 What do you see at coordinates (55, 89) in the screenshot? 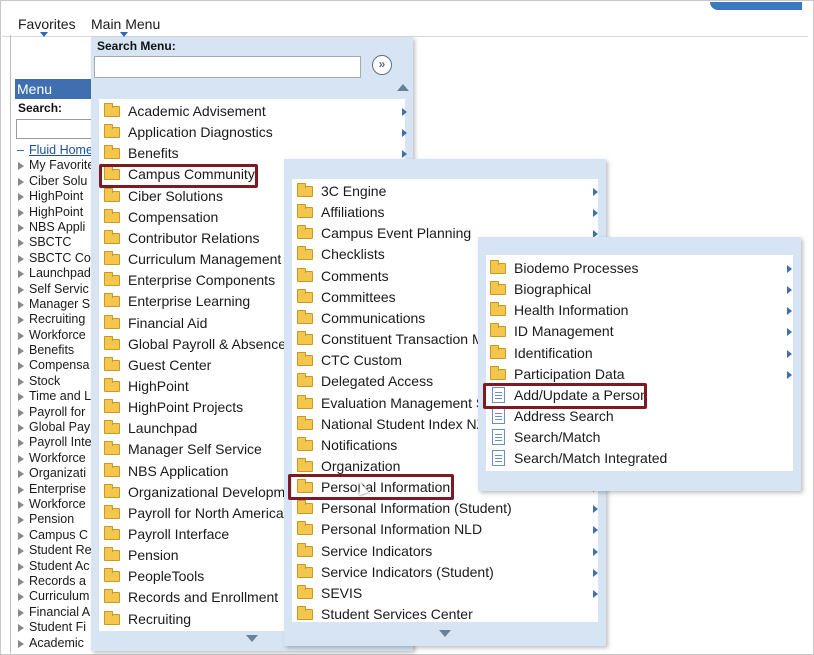
I see `menu-pane-title: Menu` at bounding box center [55, 89].